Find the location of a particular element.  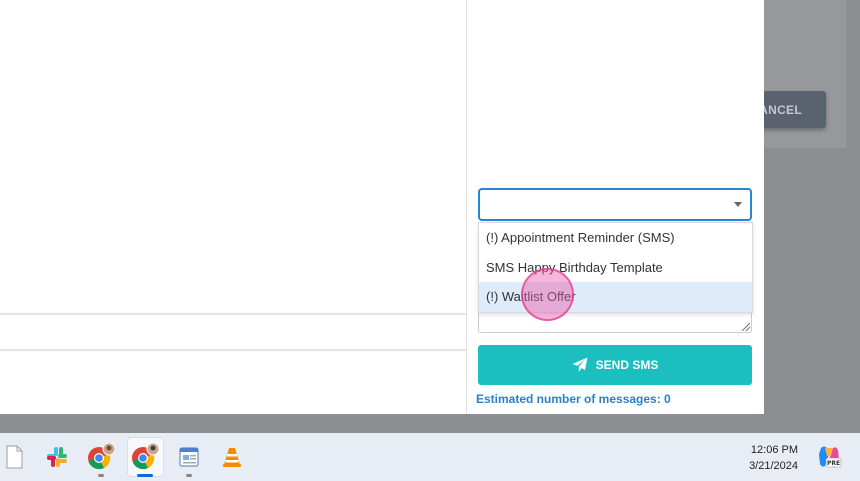

resize-handle-icon is located at coordinates (746, 327).